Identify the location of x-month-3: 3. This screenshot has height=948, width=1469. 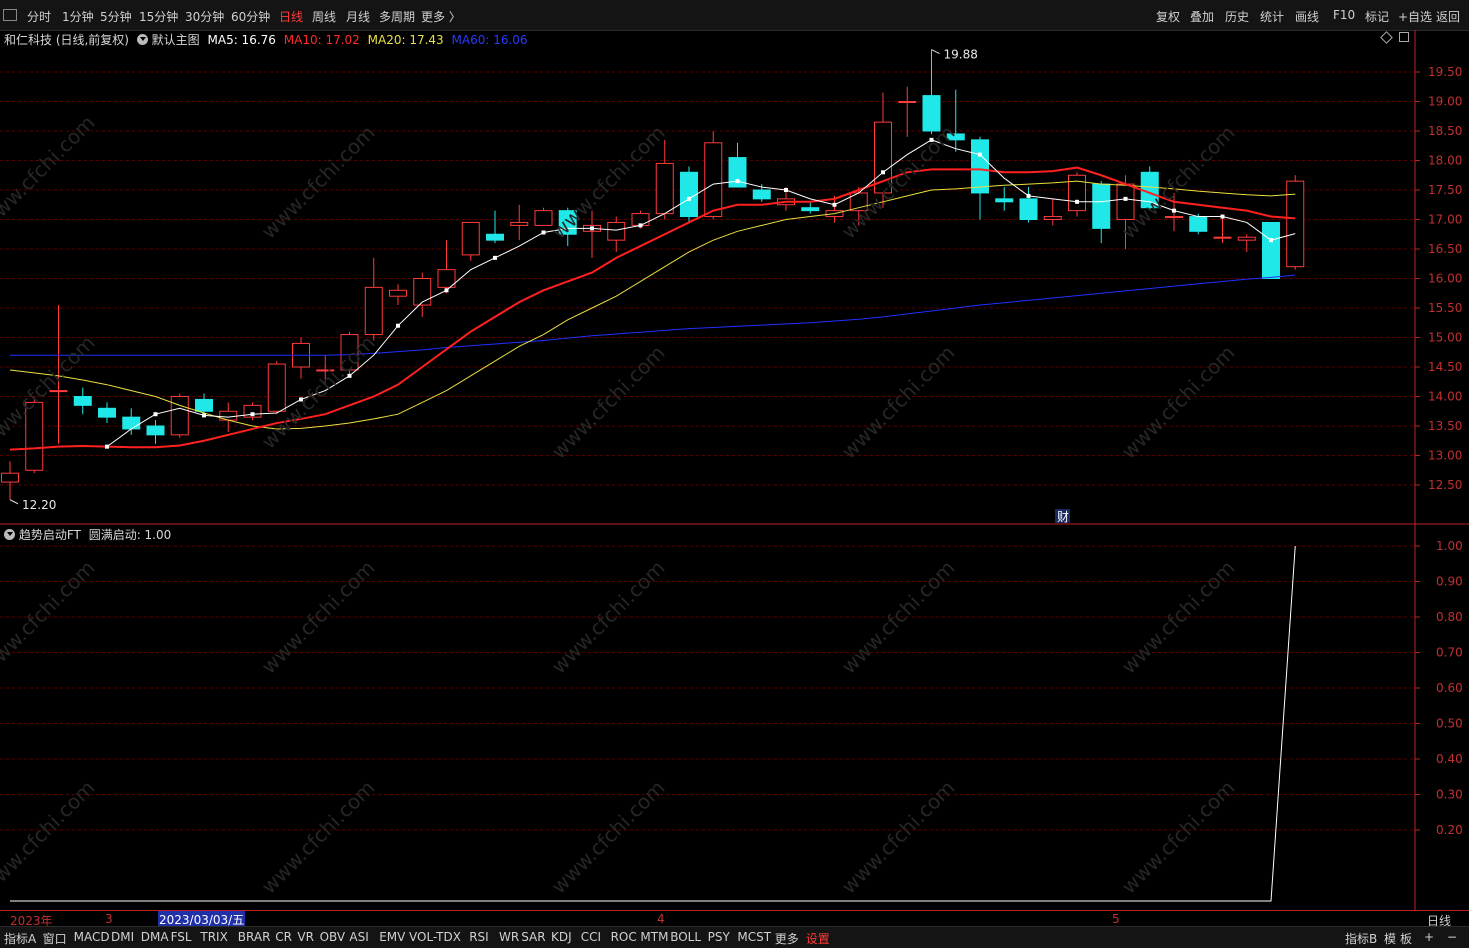
(109, 919).